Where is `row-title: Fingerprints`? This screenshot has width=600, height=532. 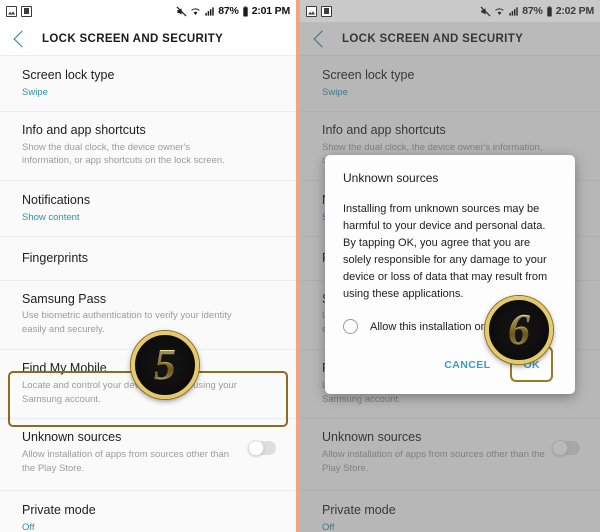 row-title: Fingerprints is located at coordinates (55, 257).